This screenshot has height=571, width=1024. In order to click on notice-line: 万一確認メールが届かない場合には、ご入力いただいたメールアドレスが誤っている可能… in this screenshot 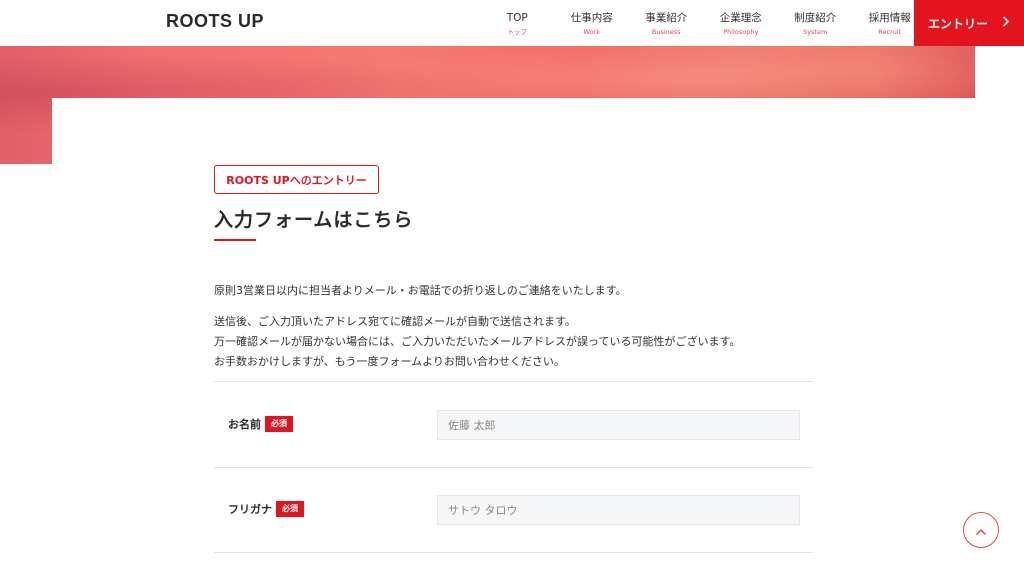, I will do `click(477, 341)`.